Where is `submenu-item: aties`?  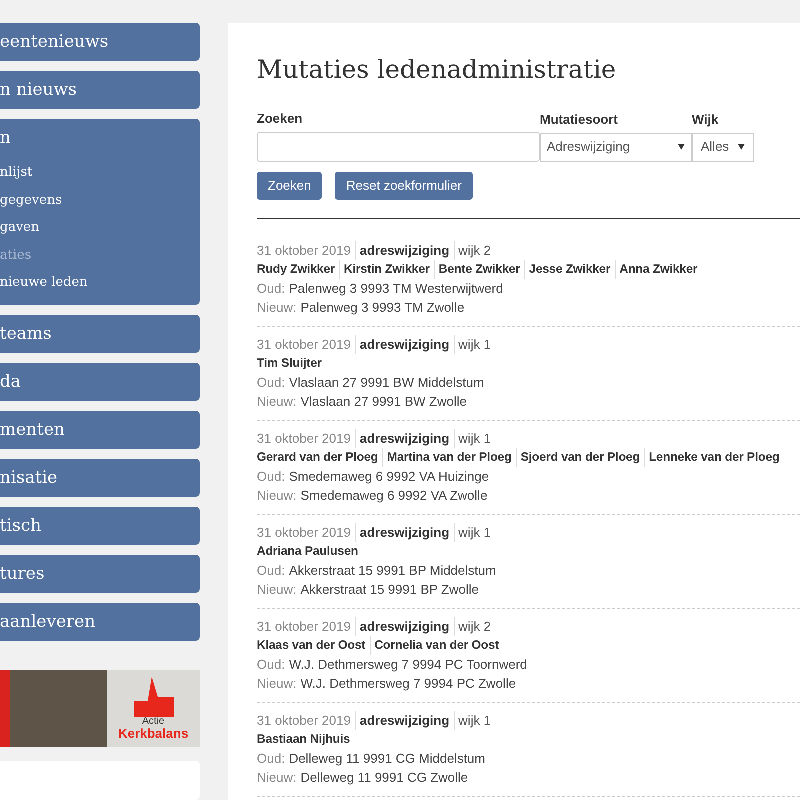
submenu-item: aties is located at coordinates (100, 255).